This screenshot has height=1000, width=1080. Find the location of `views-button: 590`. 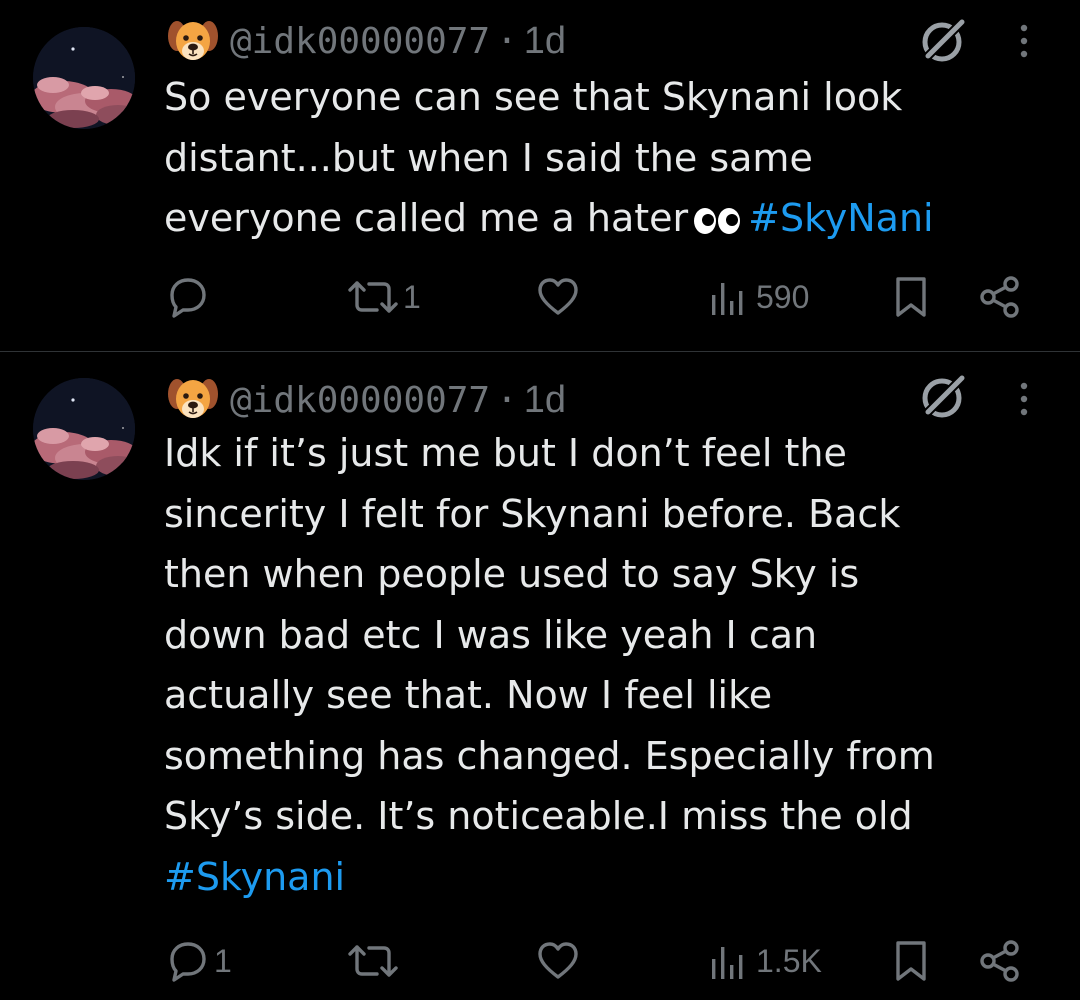

views-button: 590 is located at coordinates (759, 297).